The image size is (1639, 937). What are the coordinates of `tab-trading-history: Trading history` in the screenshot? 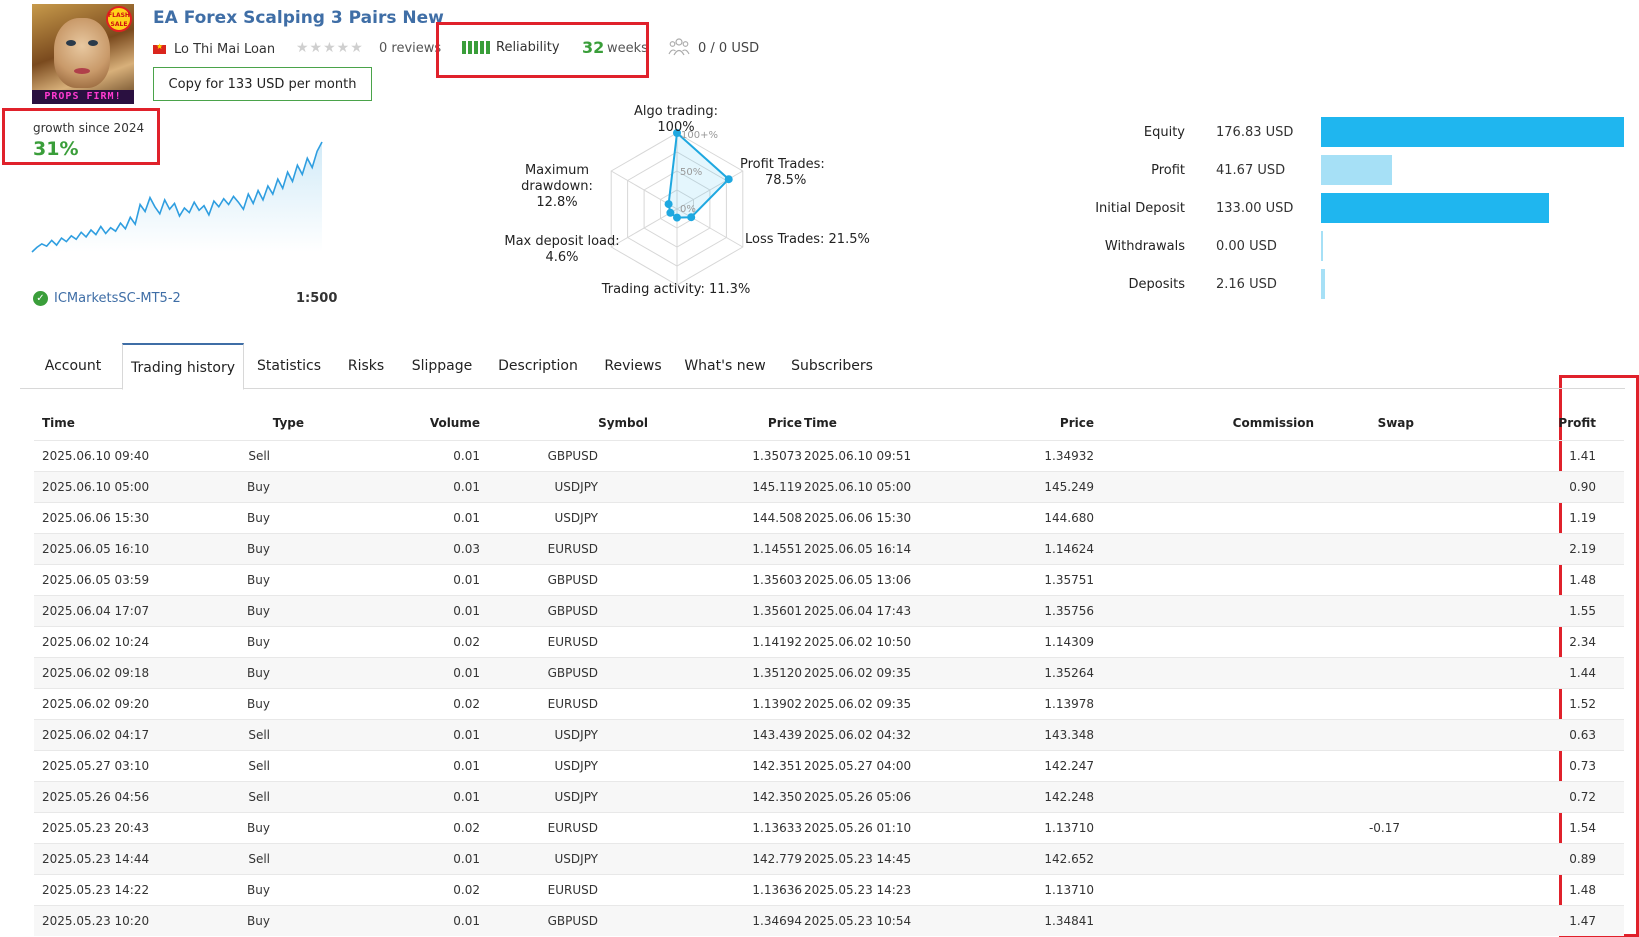 It's located at (183, 366).